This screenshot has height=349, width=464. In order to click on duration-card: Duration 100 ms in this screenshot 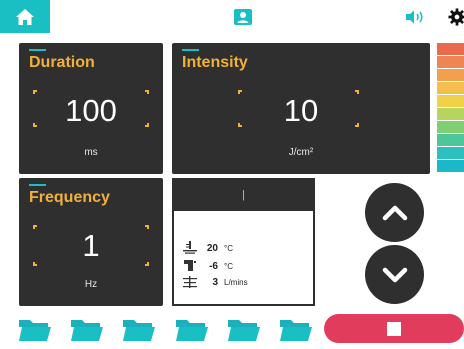, I will do `click(91, 108)`.